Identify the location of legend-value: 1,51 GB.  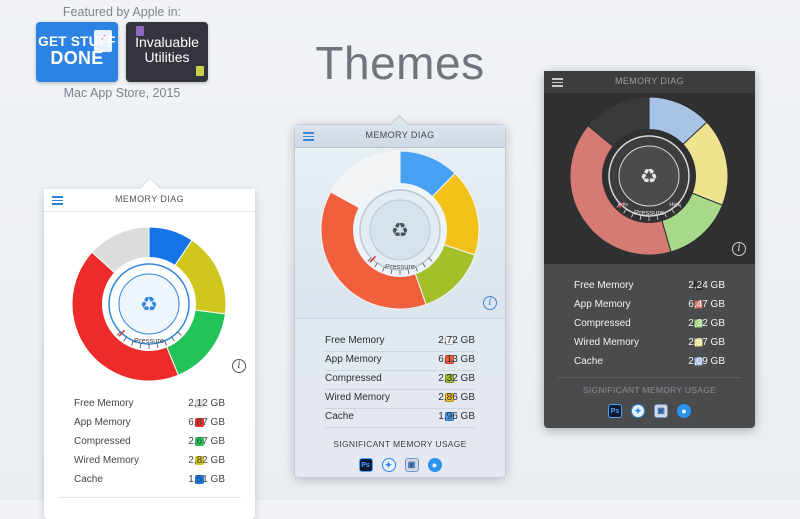
(206, 479).